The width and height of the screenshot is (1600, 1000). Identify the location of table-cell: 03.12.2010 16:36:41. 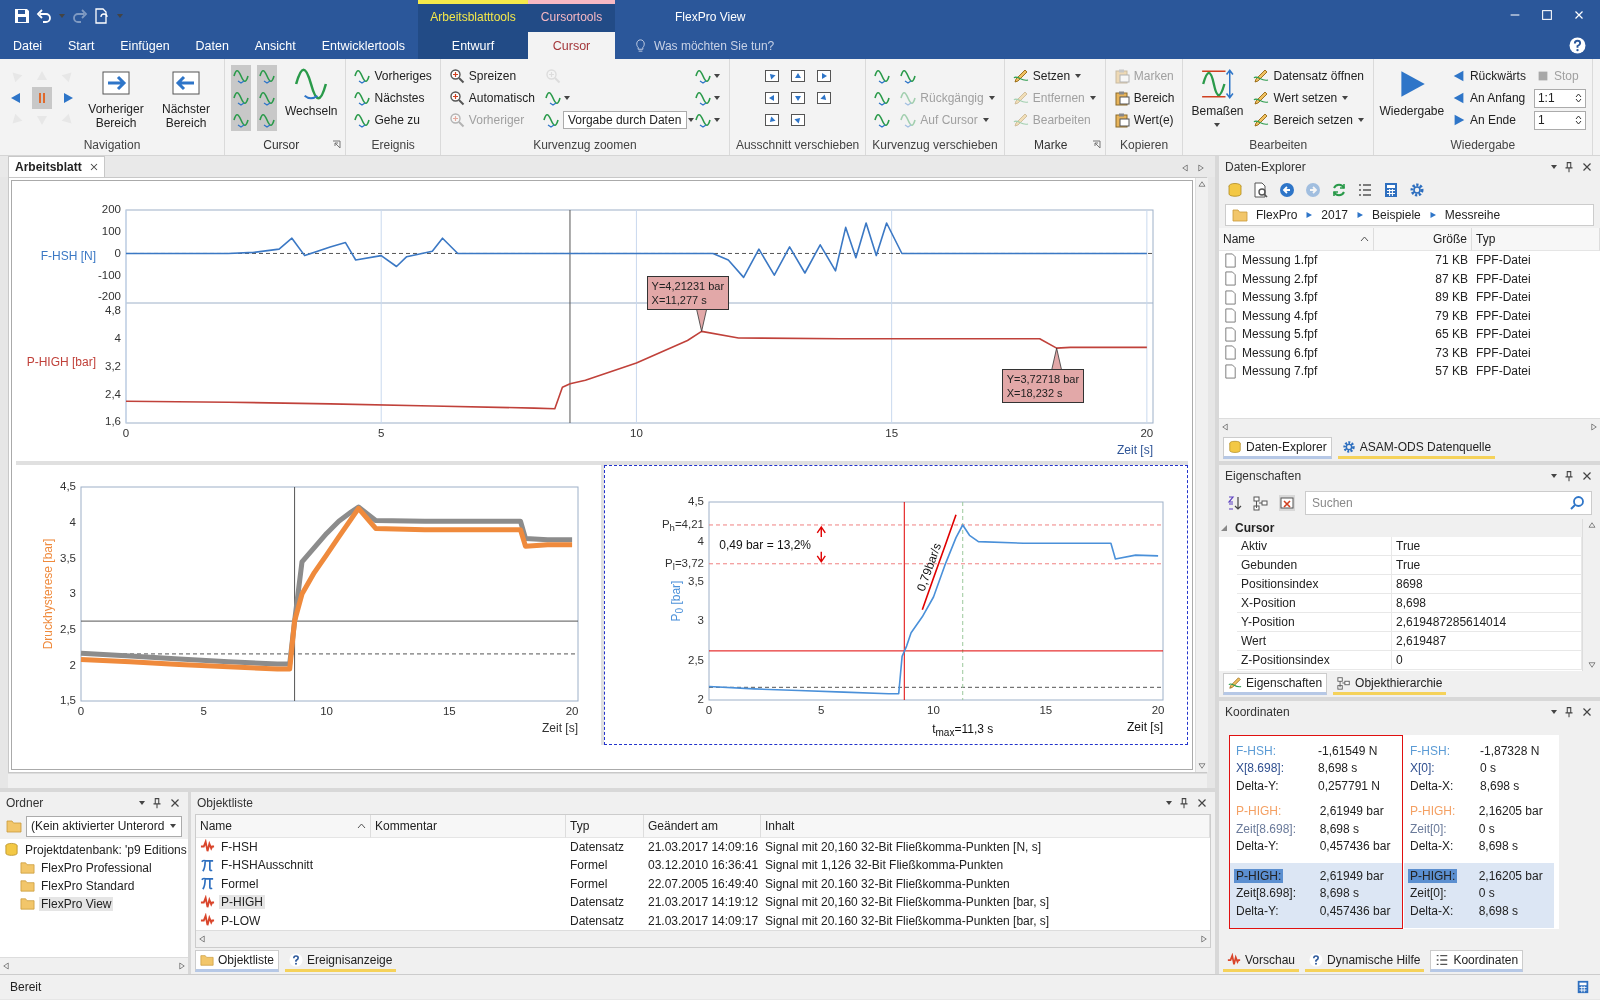
(703, 865).